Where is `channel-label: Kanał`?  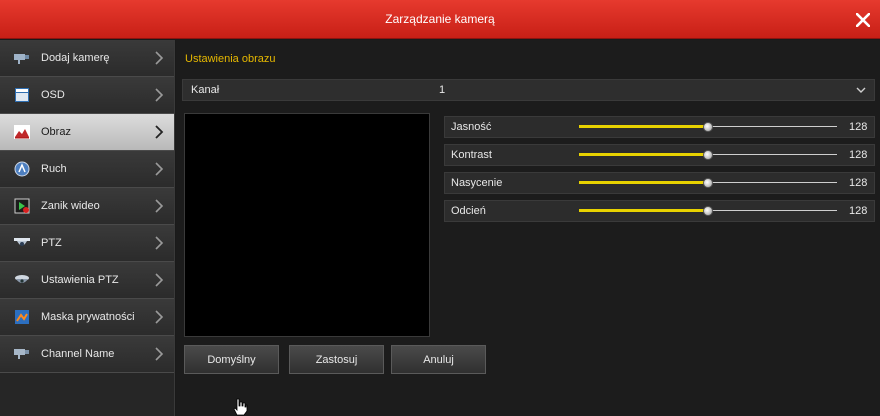 channel-label: Kanał is located at coordinates (205, 90).